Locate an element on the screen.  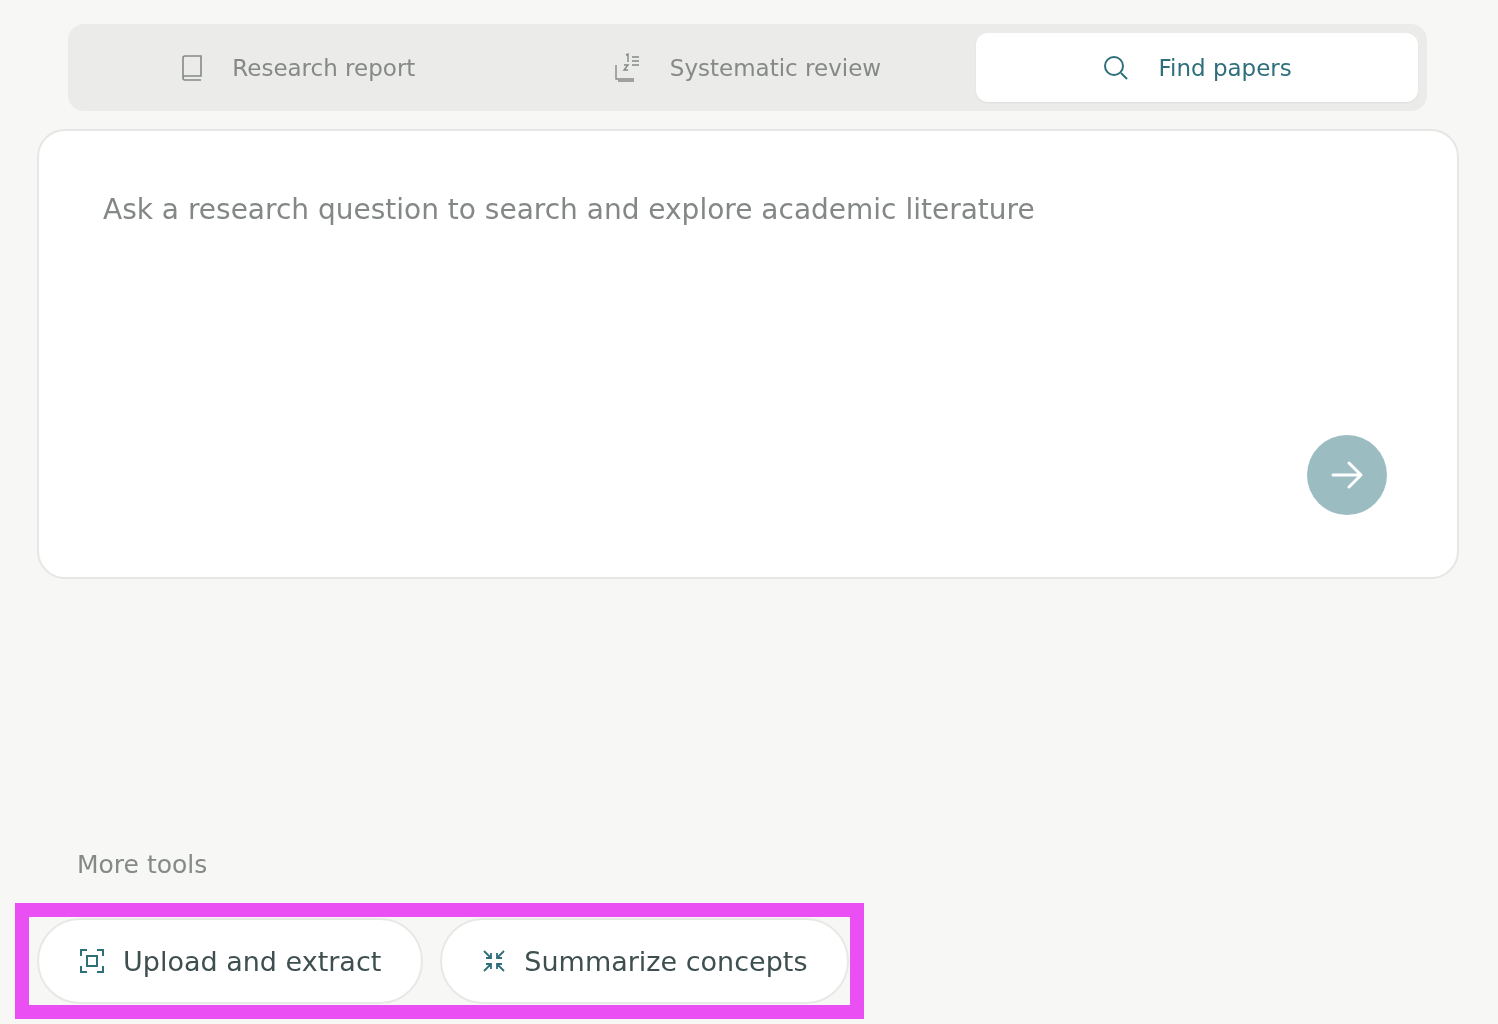
mode-tab: Research report is located at coordinates (298, 67).